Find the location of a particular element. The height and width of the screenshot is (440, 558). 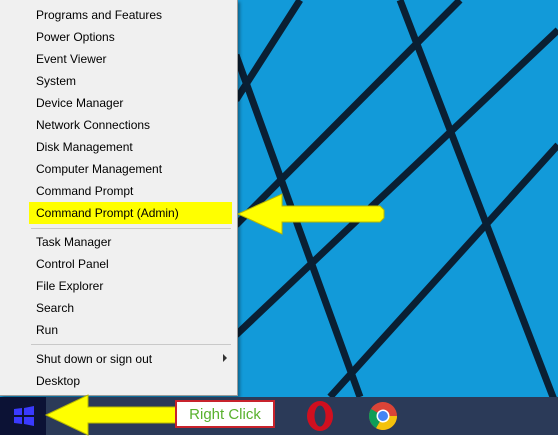

menu-item-computer-management: Computer Management is located at coordinates (118, 169).